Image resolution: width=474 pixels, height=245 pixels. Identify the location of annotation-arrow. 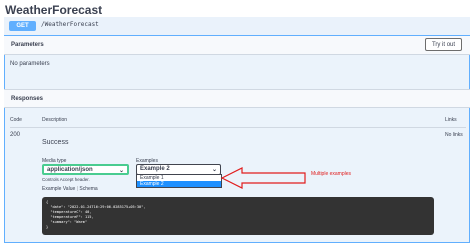
(263, 178).